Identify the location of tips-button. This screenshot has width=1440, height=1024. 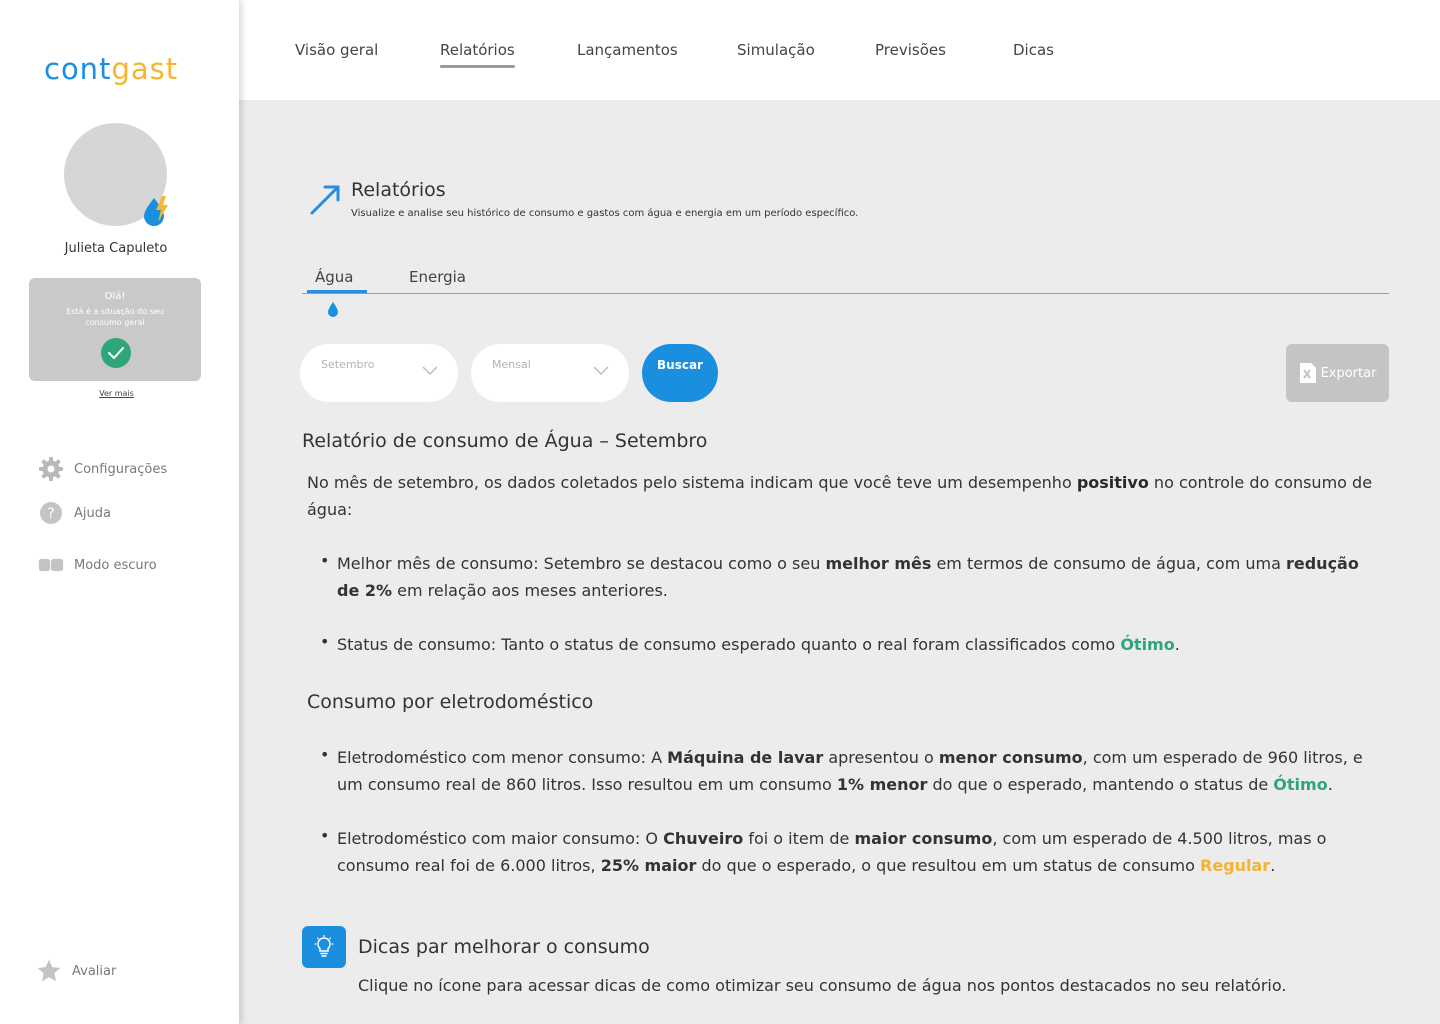
(324, 947).